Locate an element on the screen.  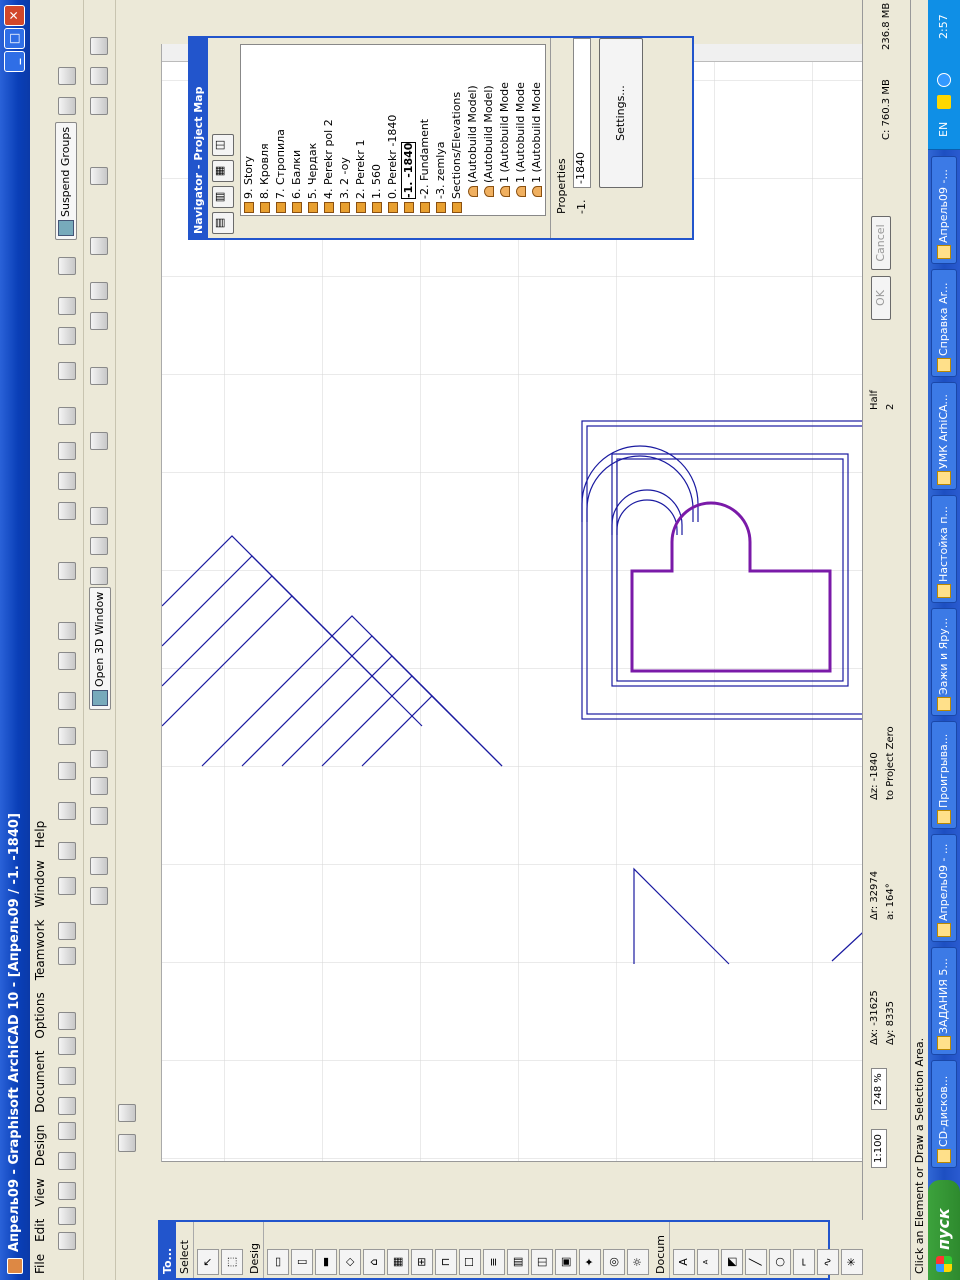
navigator-title: Navigator - Project Map is located at coordinates (199, 138).